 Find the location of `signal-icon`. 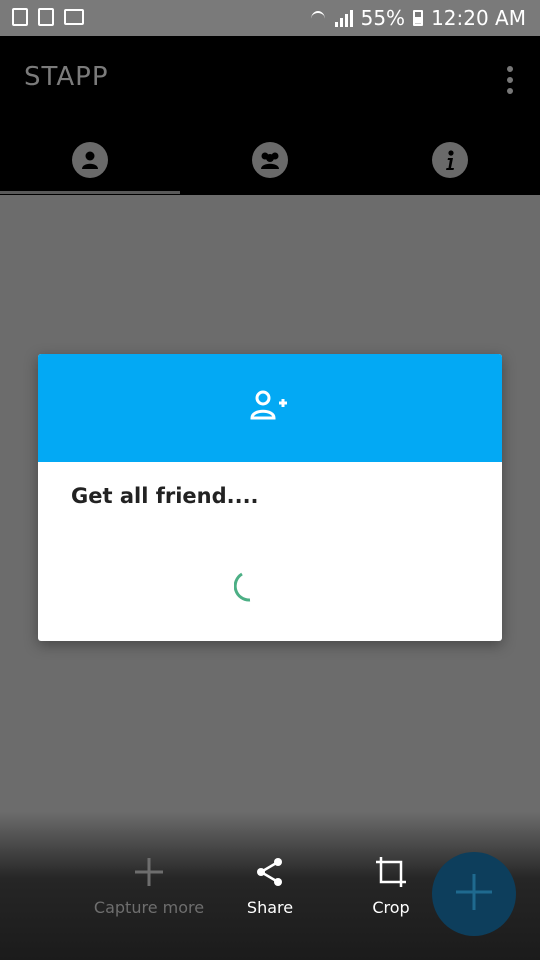

signal-icon is located at coordinates (343, 18).